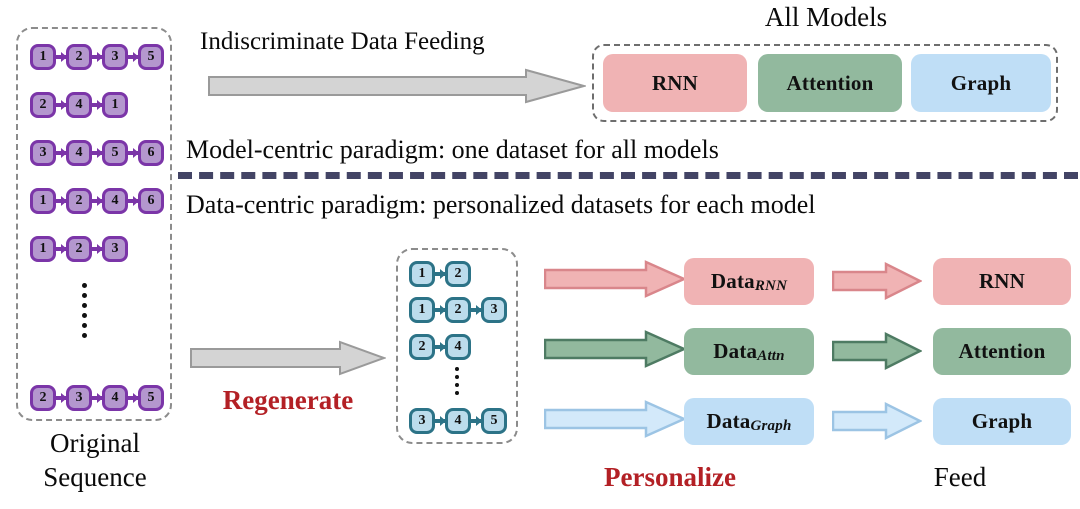 This screenshot has height=509, width=1080. I want to click on regenerated-sequence-row: 2 4, so click(440, 347).